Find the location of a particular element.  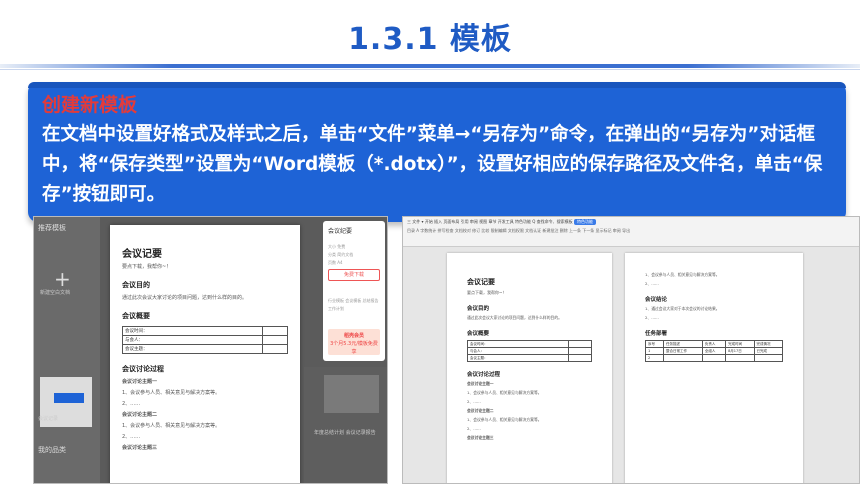

detail-tags: 行业模板 会议模板 总结报告 工作计划 is located at coordinates (354, 305).